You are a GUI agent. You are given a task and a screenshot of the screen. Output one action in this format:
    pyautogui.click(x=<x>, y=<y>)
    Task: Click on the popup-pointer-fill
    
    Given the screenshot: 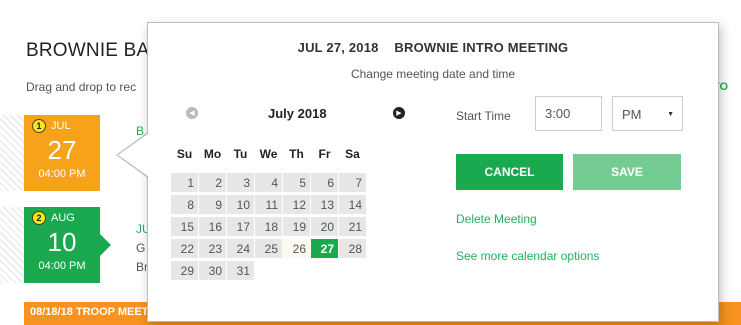 What is the action you would take?
    pyautogui.click(x=133, y=155)
    